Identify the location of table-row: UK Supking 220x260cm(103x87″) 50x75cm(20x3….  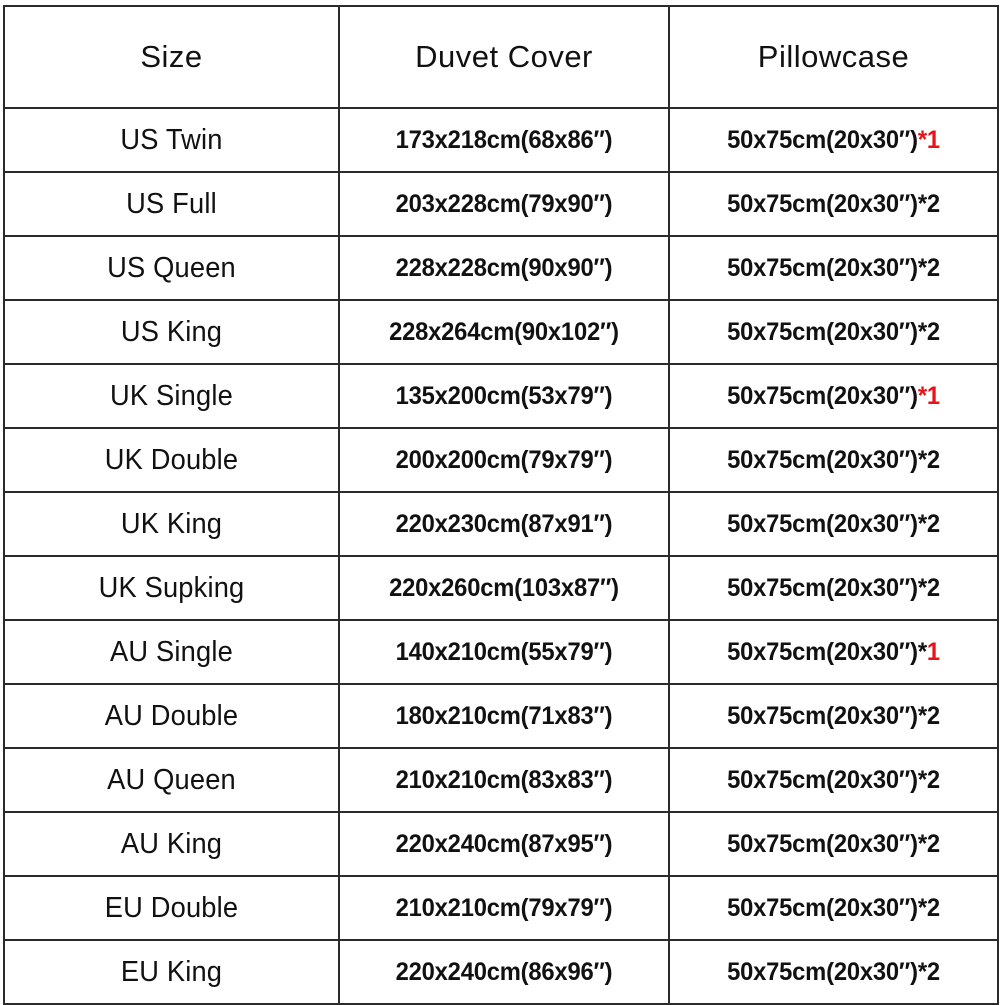
(501, 588).